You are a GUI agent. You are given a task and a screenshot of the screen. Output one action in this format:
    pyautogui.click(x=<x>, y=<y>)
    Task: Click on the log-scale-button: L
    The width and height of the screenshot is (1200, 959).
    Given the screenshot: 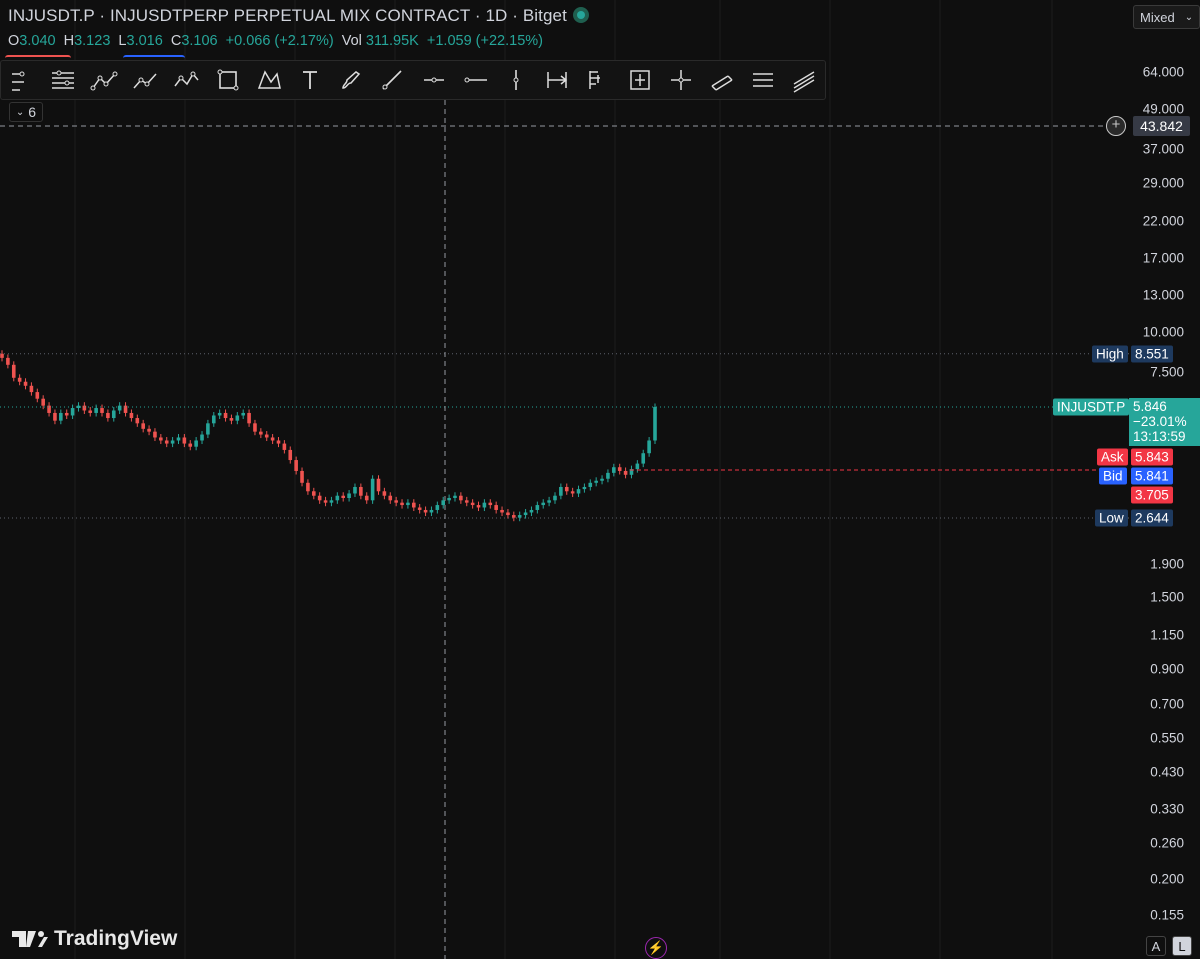 What is the action you would take?
    pyautogui.click(x=1182, y=946)
    